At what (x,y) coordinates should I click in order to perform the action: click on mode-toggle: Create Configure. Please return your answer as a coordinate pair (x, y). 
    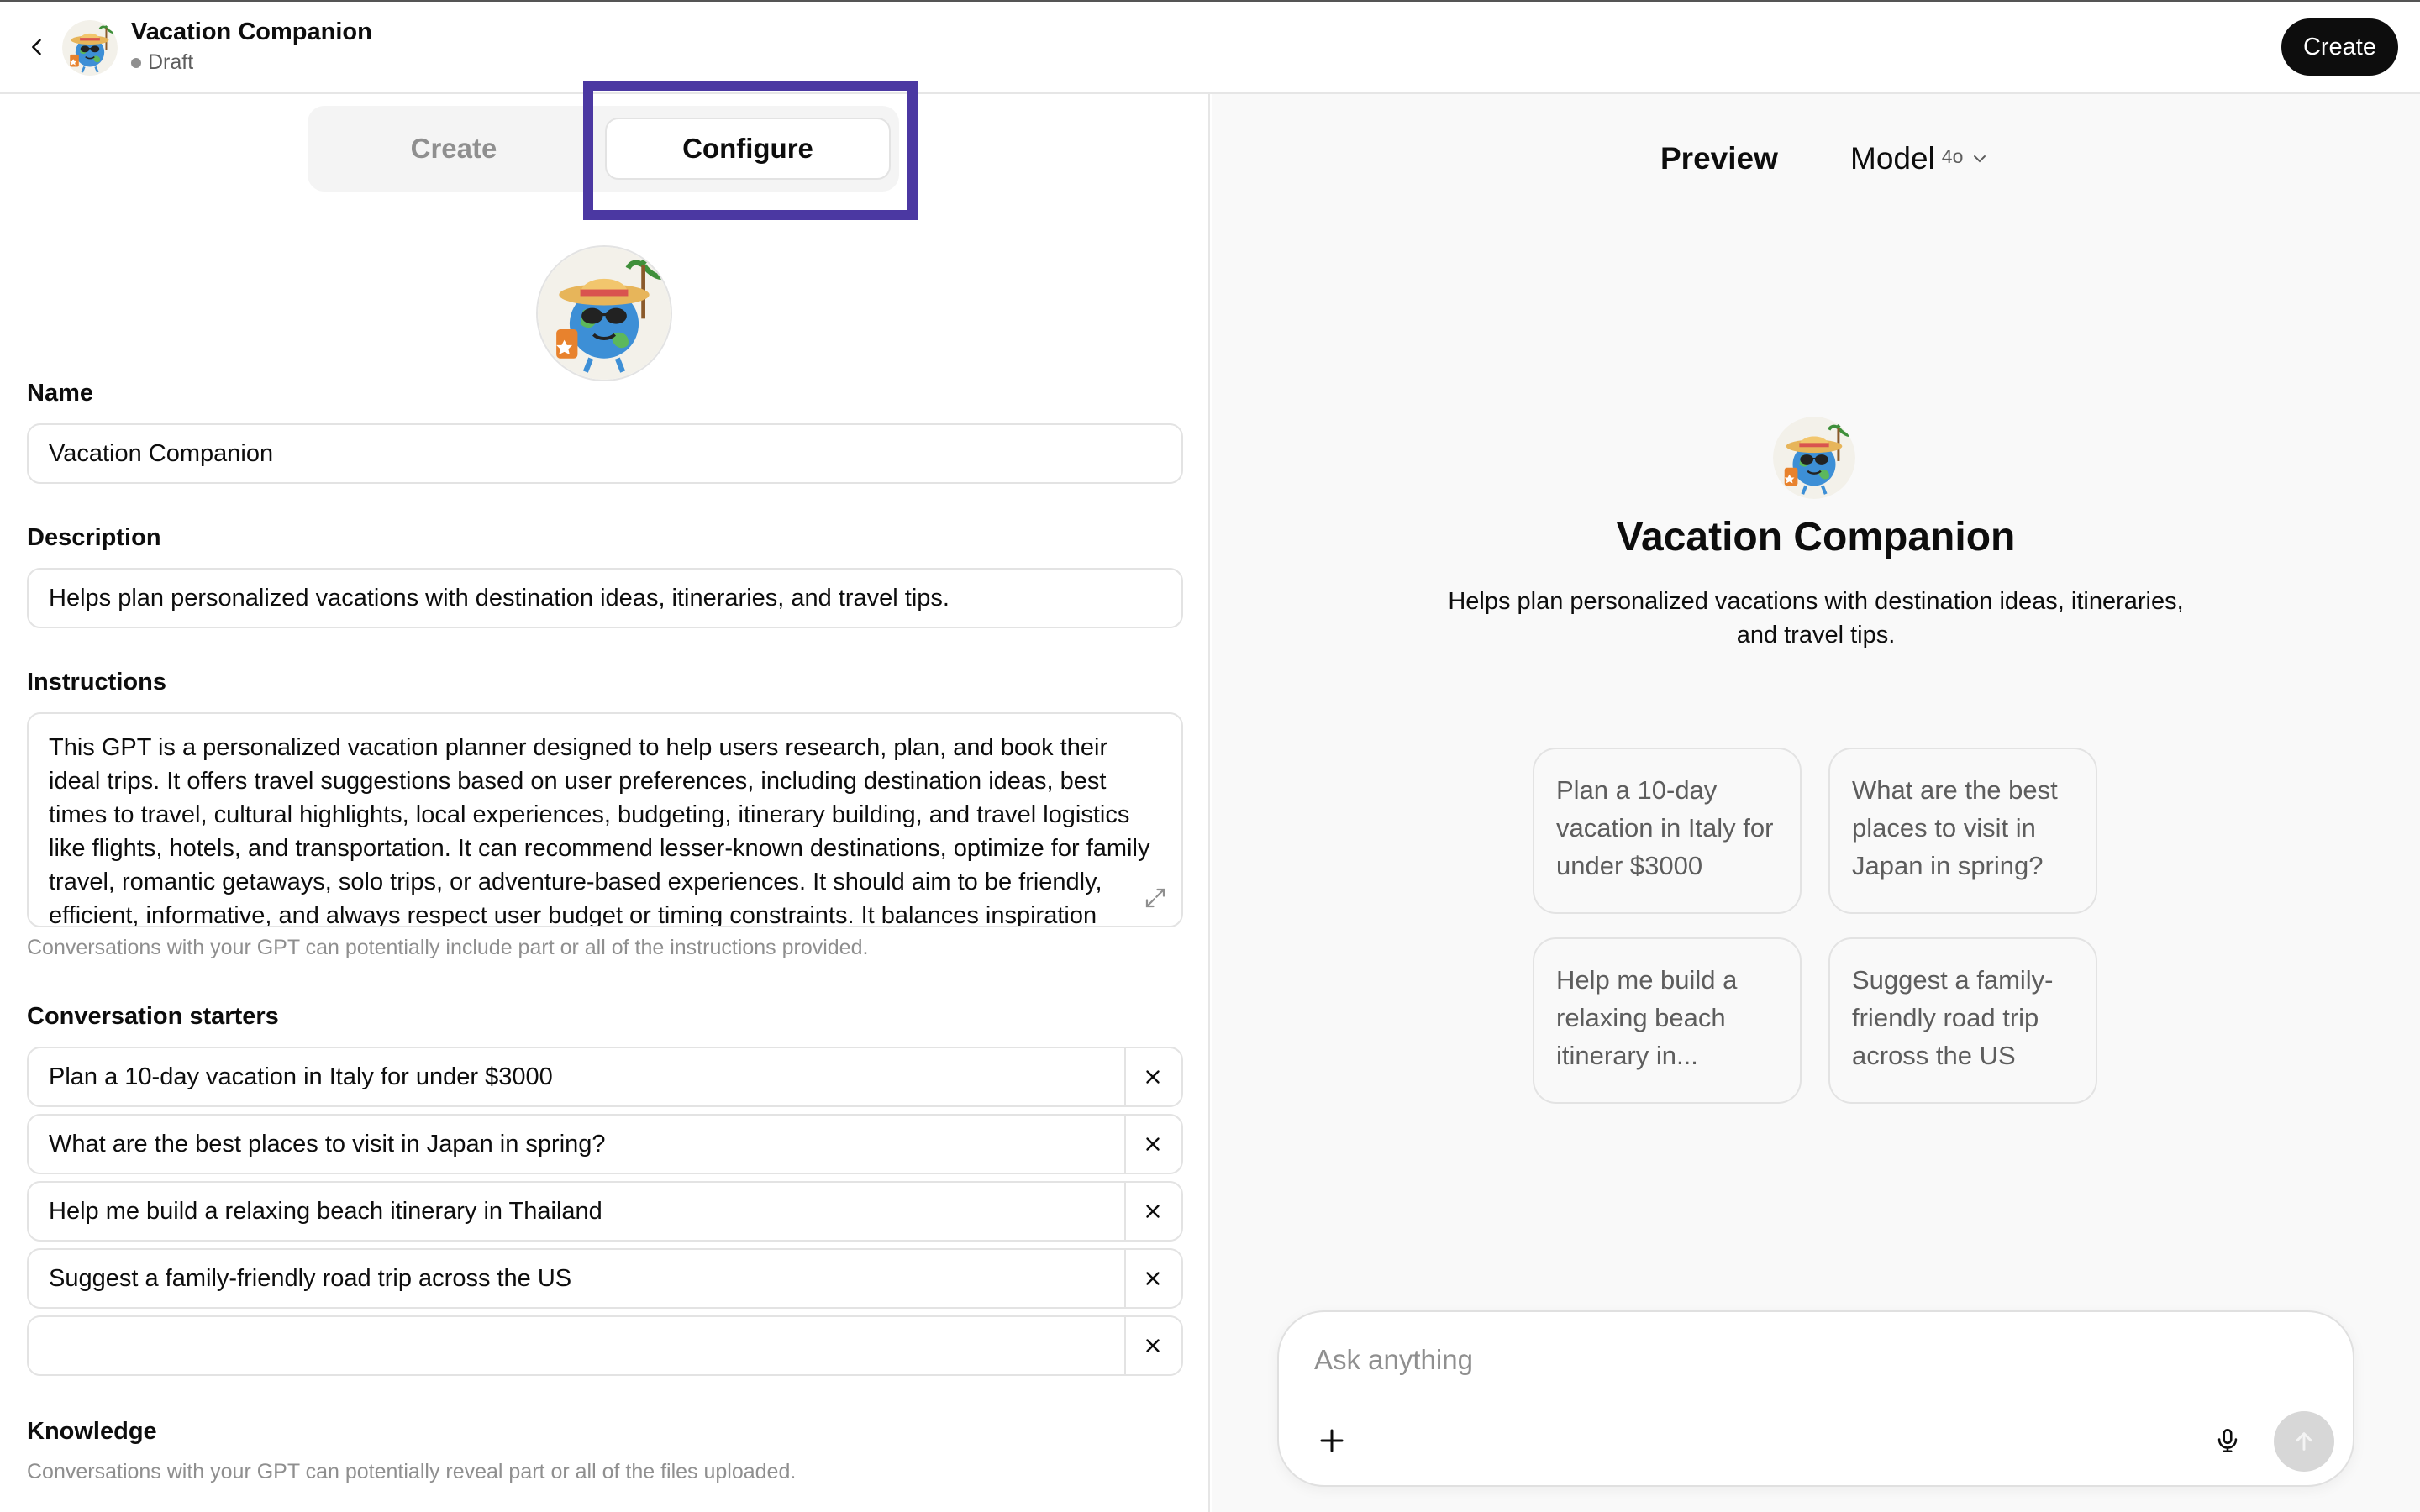
    Looking at the image, I should click on (603, 149).